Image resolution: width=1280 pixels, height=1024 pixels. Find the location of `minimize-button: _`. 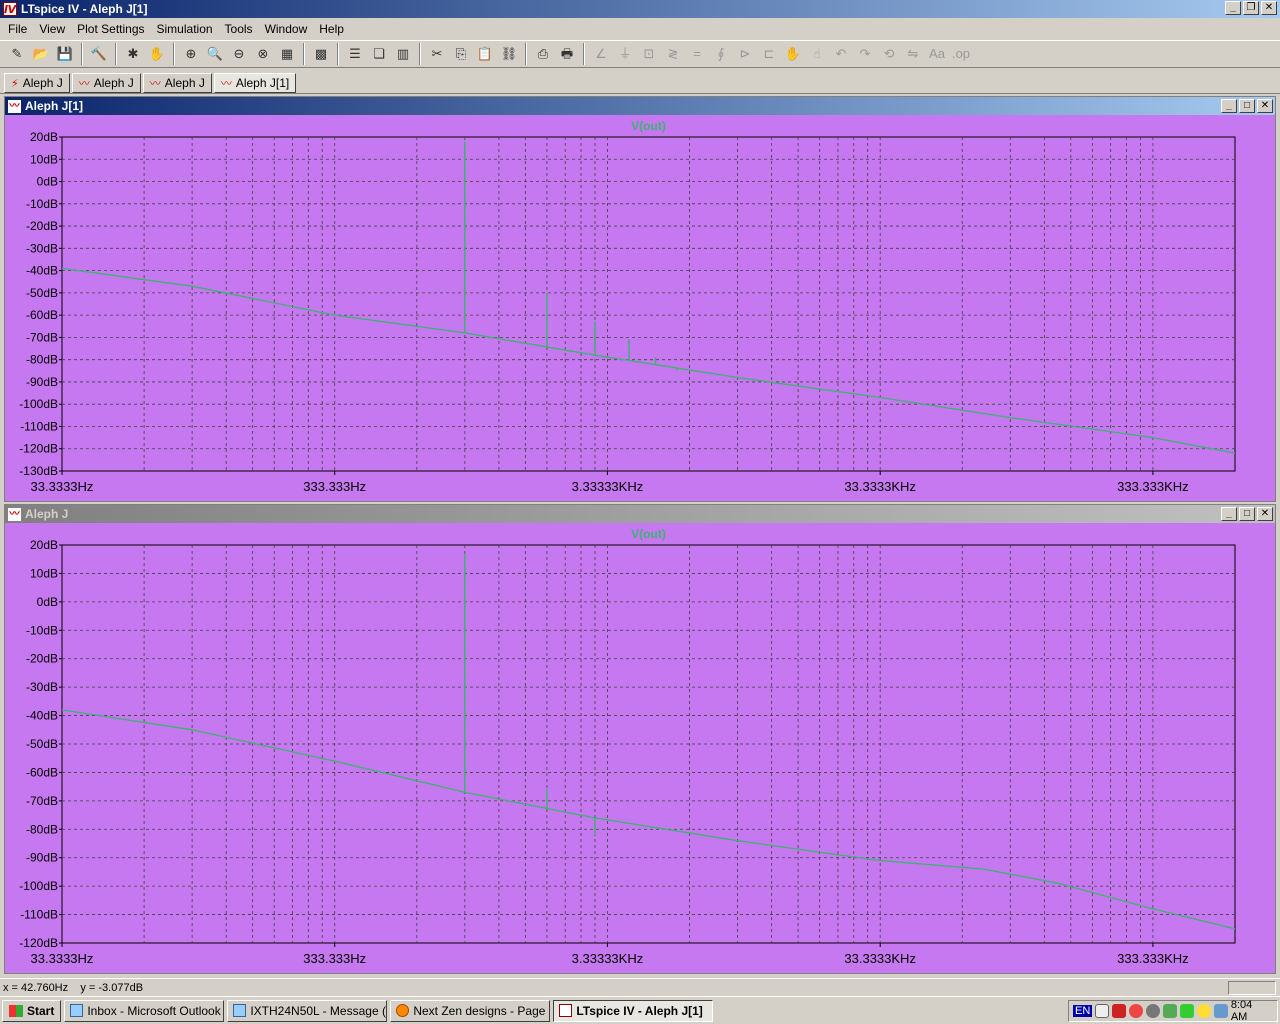

minimize-button: _ is located at coordinates (1233, 8).